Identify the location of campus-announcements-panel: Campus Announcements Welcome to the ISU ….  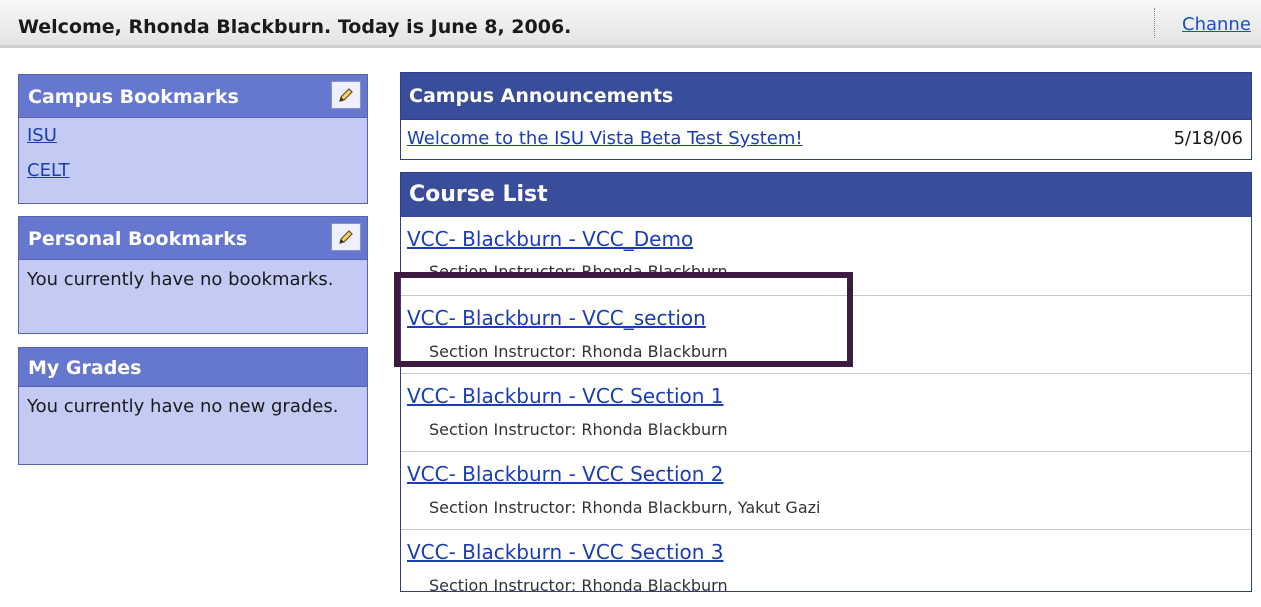
(826, 116).